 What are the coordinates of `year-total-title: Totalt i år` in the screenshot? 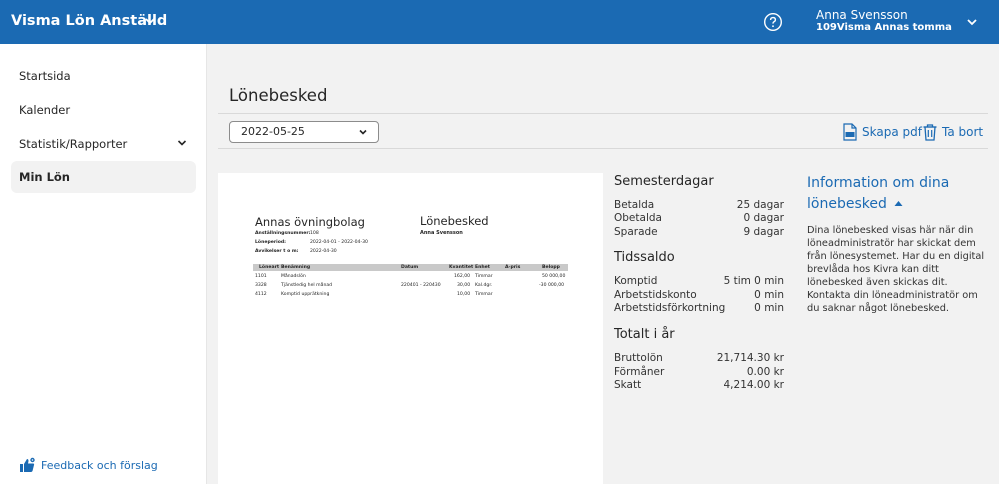 It's located at (644, 334).